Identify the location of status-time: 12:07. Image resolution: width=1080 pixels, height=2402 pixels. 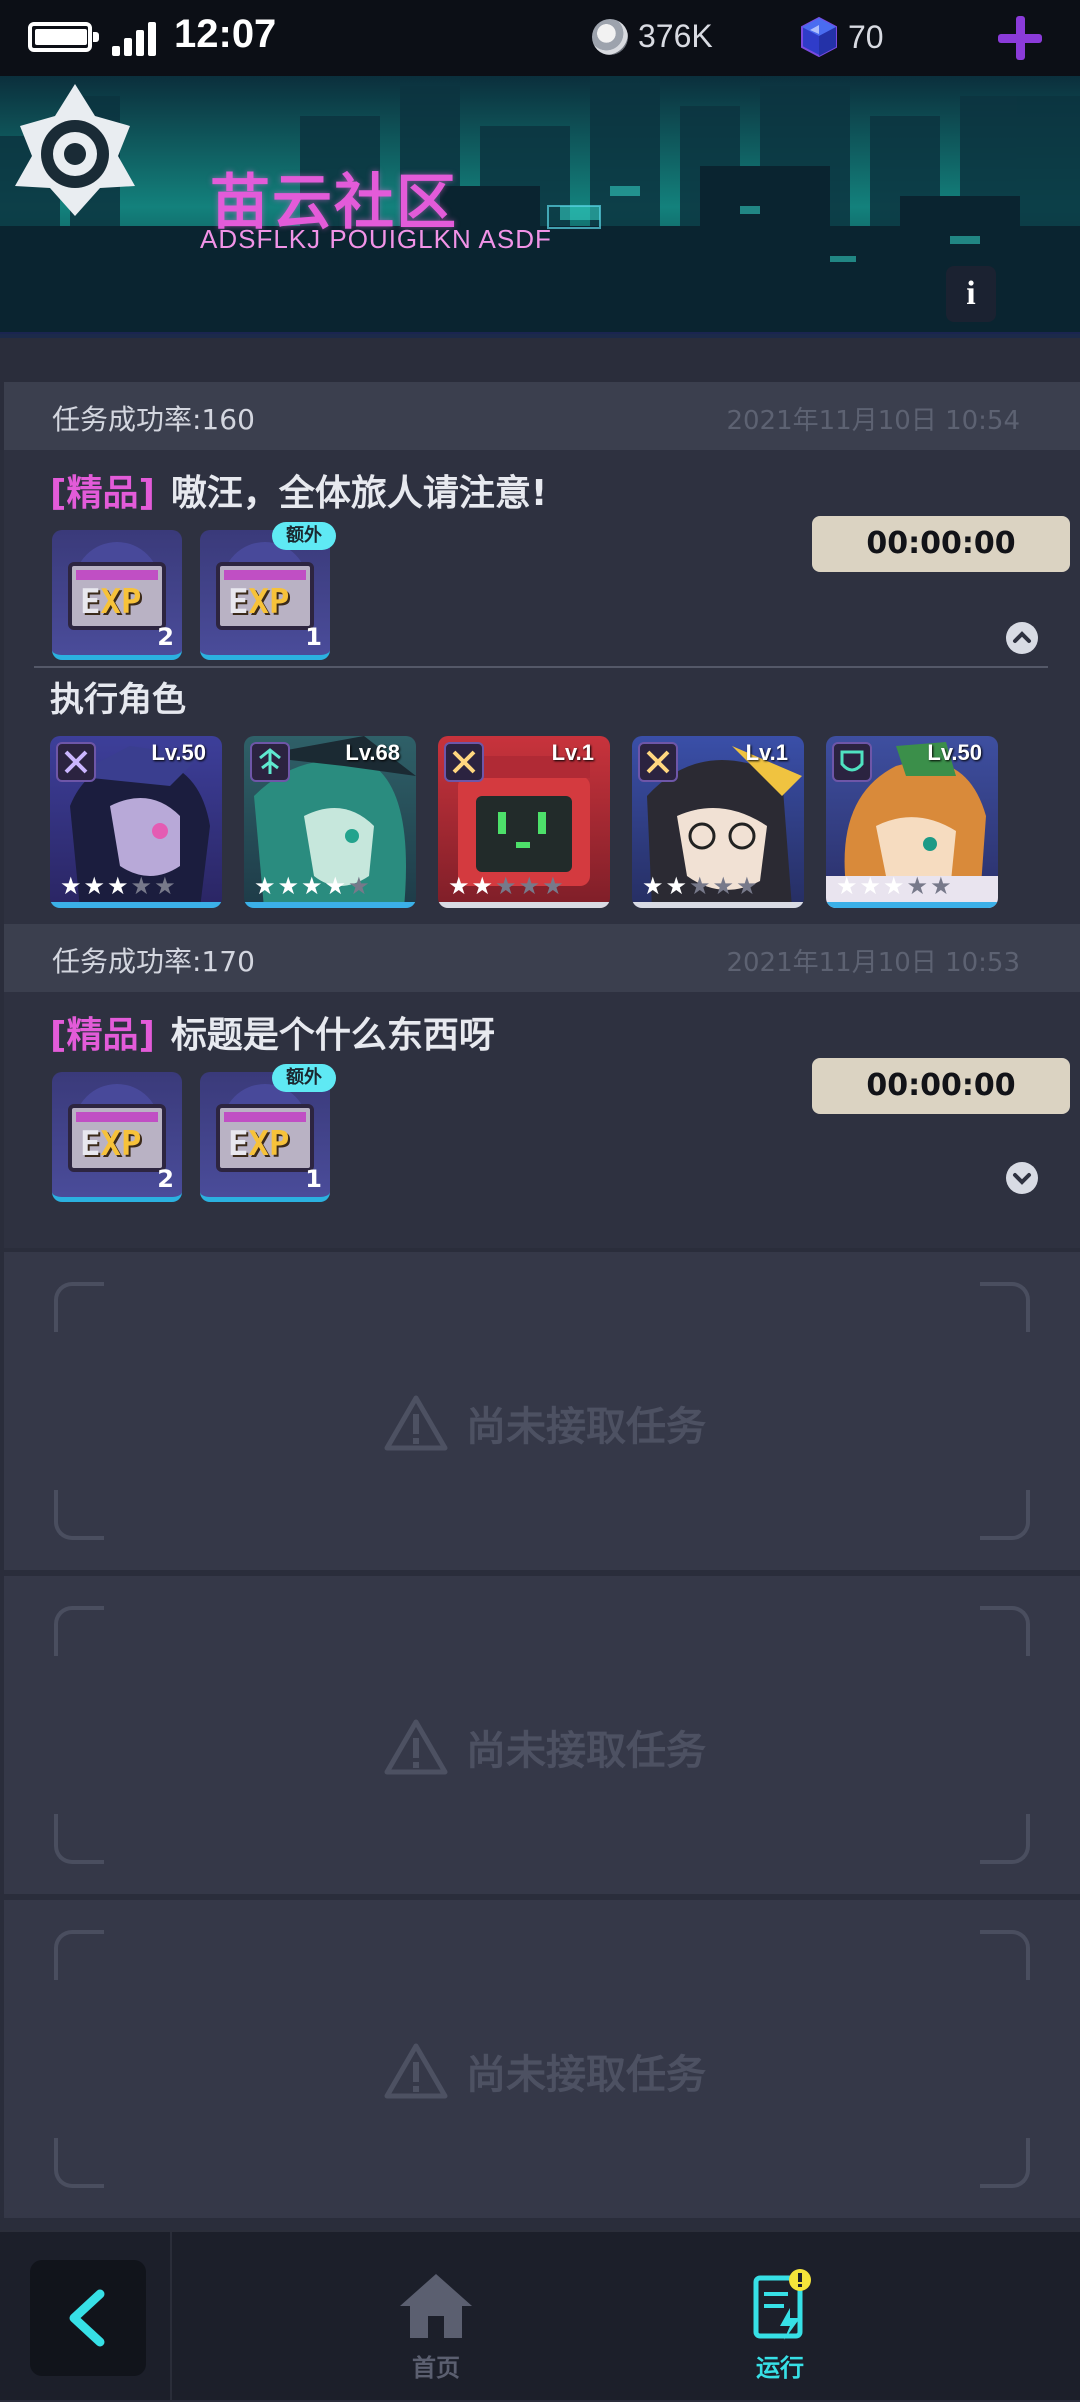
(225, 34).